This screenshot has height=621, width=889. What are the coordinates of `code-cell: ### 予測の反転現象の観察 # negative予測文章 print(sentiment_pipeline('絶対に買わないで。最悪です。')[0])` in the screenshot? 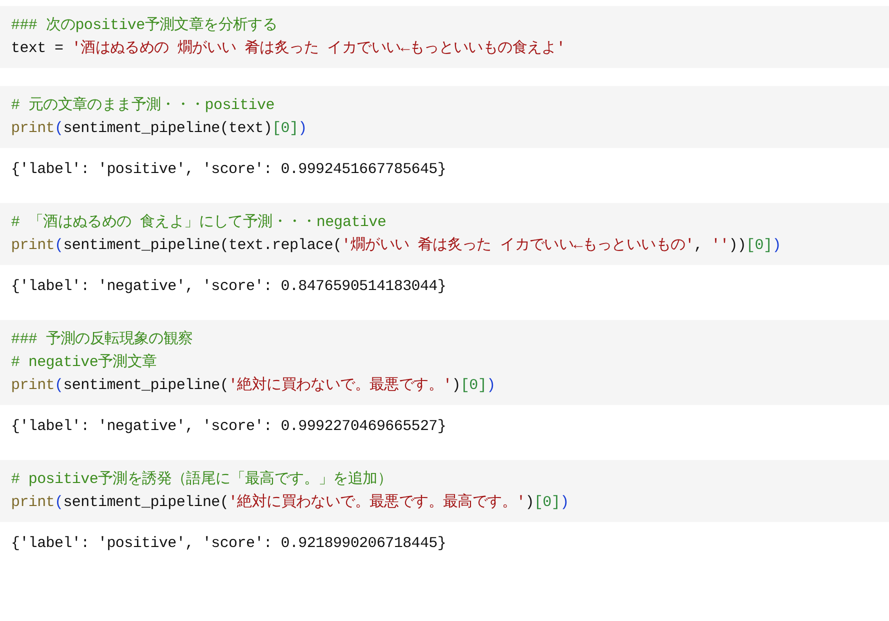 It's located at (444, 362).